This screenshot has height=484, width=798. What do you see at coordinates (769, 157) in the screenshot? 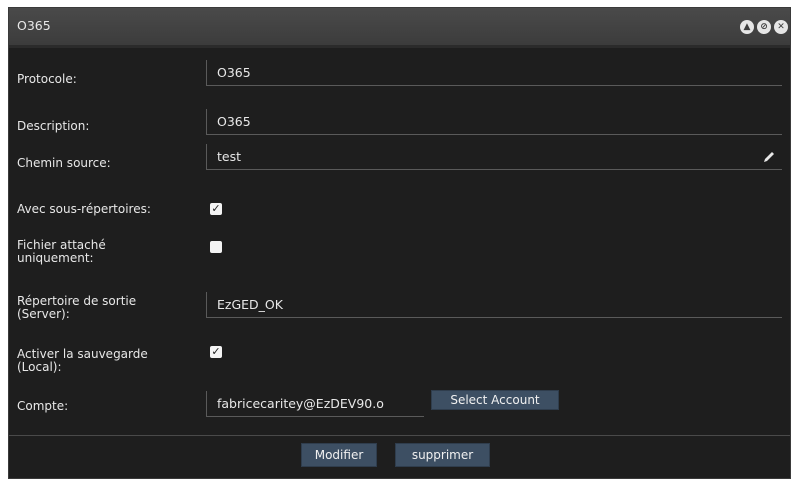
I see `pencil-icon` at bounding box center [769, 157].